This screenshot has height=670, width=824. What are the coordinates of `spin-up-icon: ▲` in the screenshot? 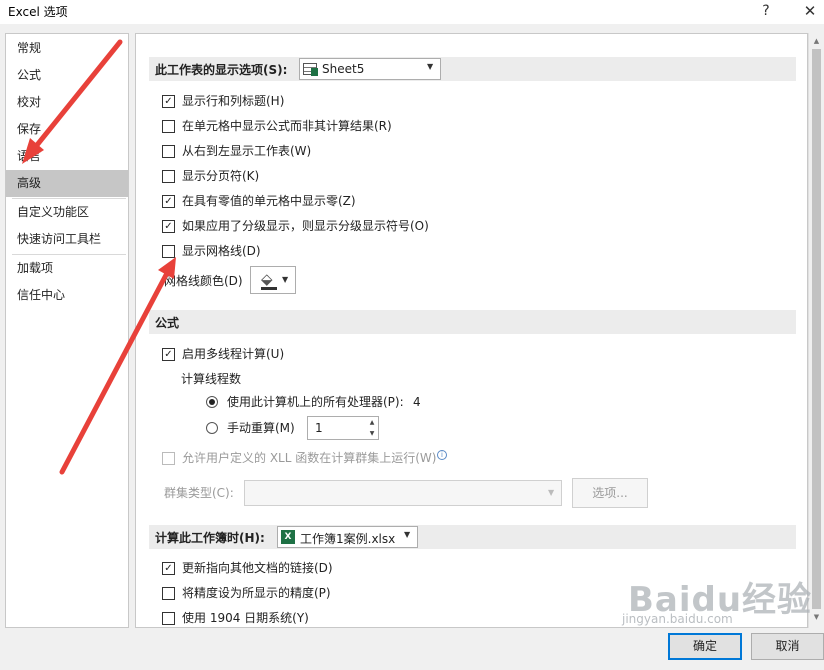 It's located at (372, 422).